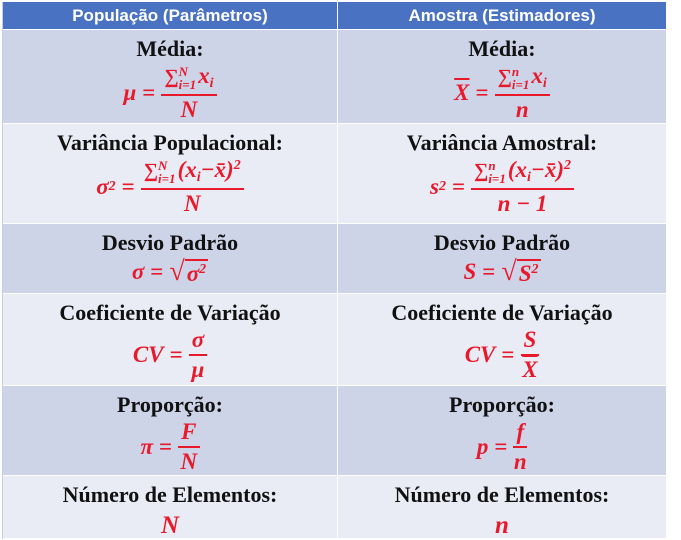 This screenshot has height=540, width=681. I want to click on fraction: ∑ Ni=1 (xi−x̄)2 N, so click(192, 186).